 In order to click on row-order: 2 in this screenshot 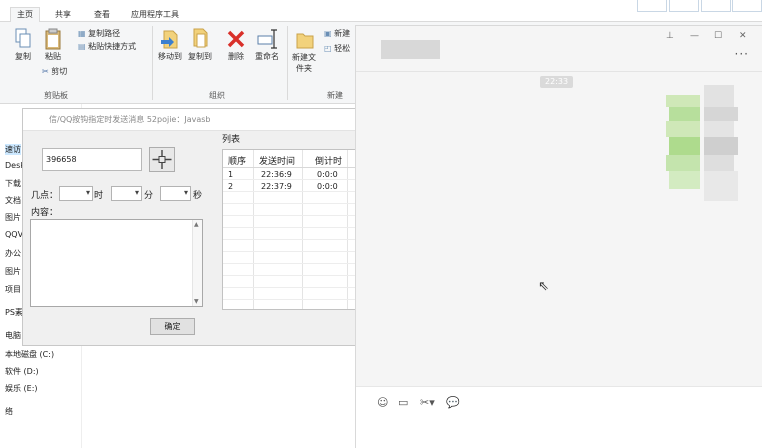, I will do `click(231, 186)`.